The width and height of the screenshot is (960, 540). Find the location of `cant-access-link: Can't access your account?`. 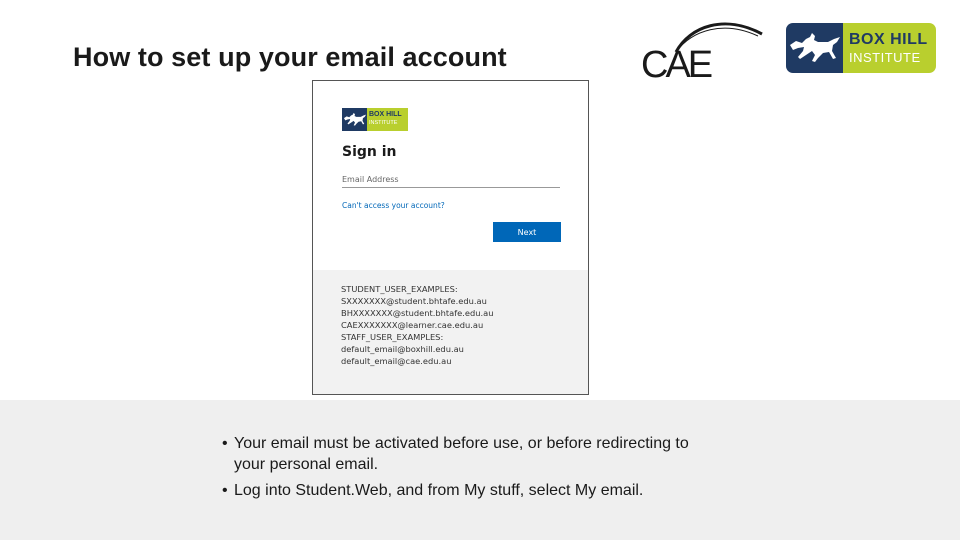

cant-access-link: Can't access your account? is located at coordinates (393, 205).